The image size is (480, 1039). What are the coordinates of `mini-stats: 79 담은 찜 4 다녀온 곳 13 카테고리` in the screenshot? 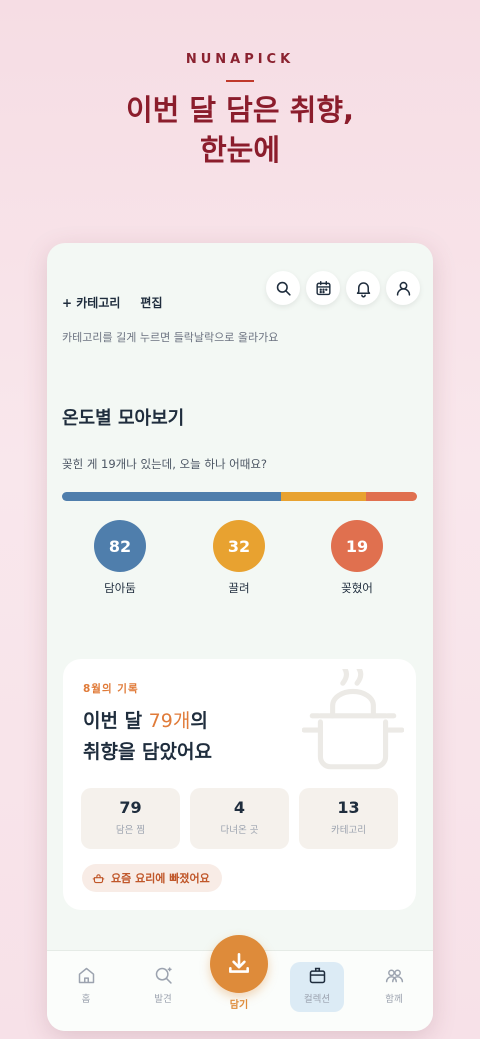 It's located at (239, 818).